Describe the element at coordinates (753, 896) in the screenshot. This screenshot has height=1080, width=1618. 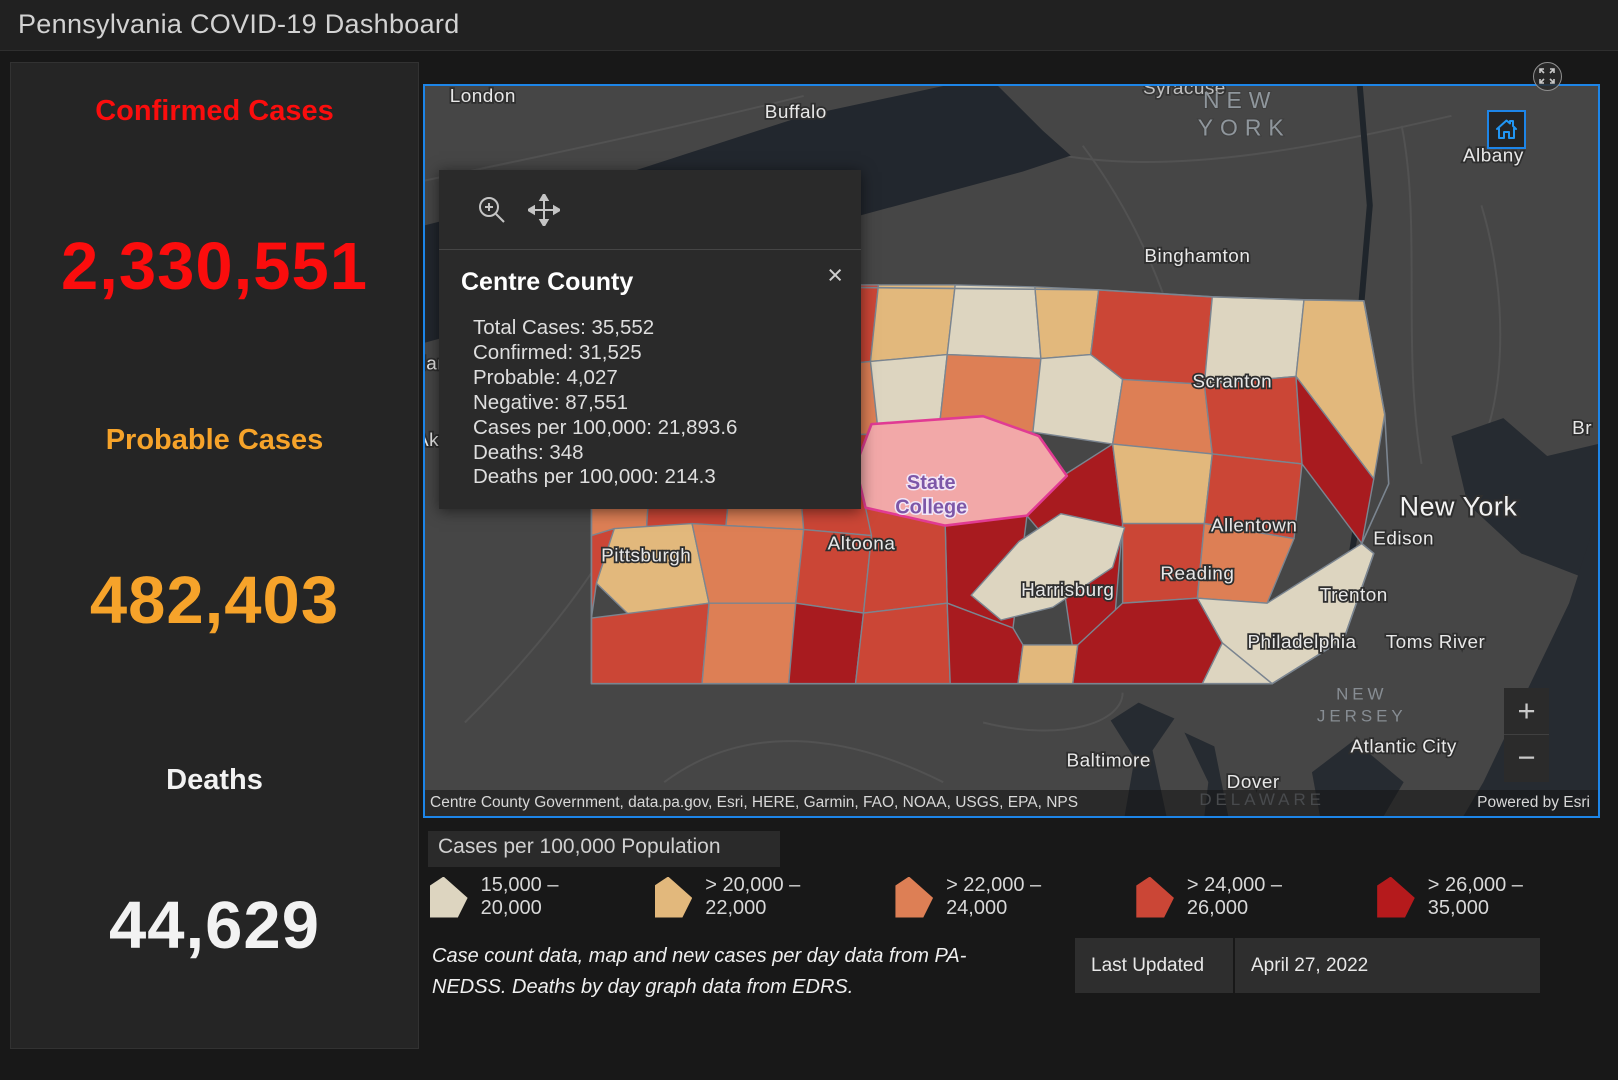
I see `legend-range: > 20,000 – 22,000` at that location.